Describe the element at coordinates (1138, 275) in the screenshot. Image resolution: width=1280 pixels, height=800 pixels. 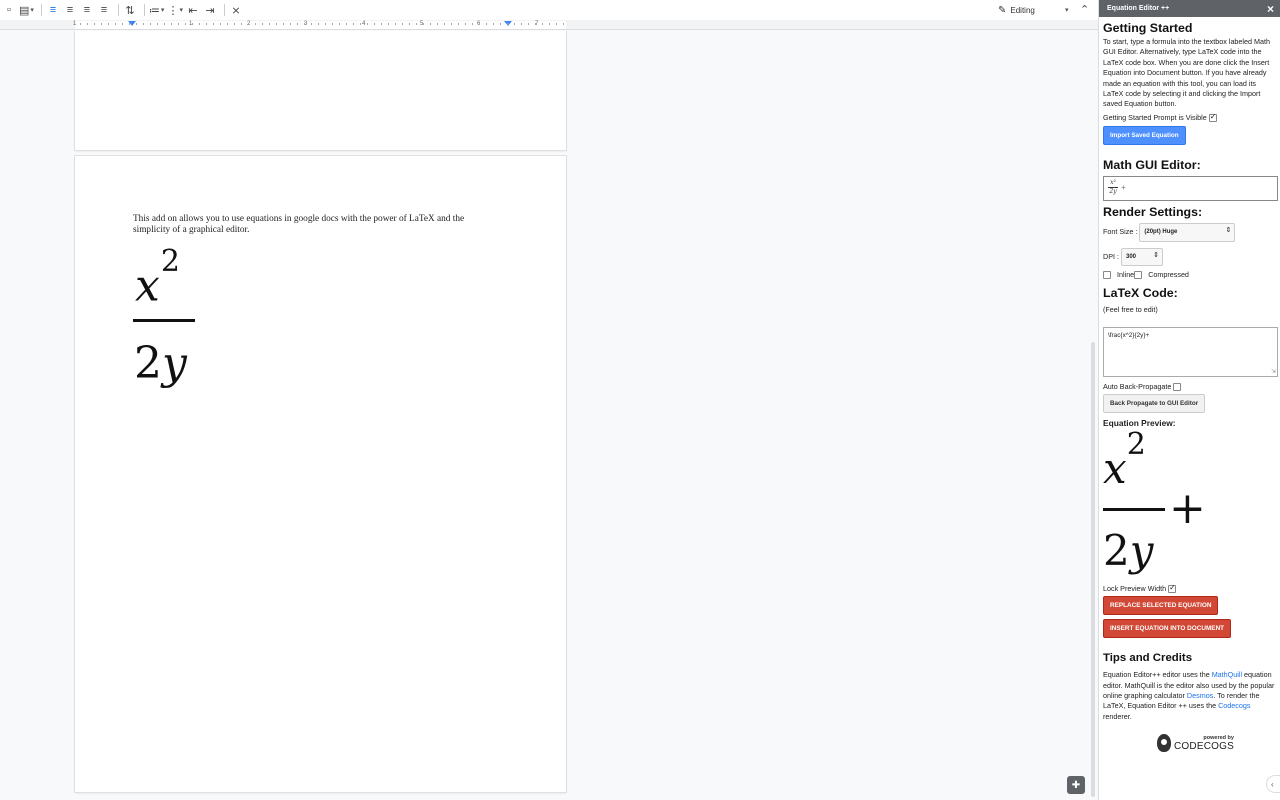
I see `compressed-checkbox` at that location.